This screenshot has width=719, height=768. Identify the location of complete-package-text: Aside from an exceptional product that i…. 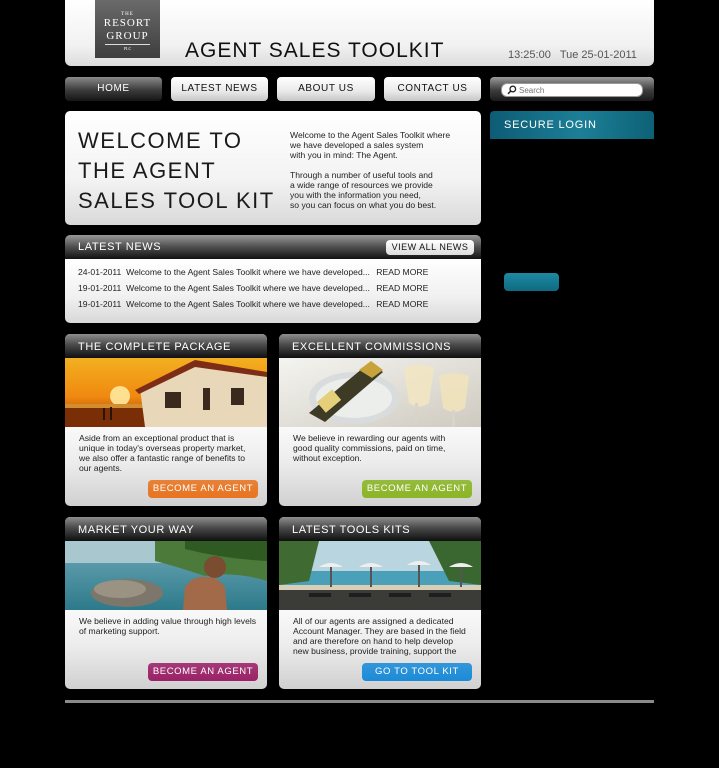
(168, 453).